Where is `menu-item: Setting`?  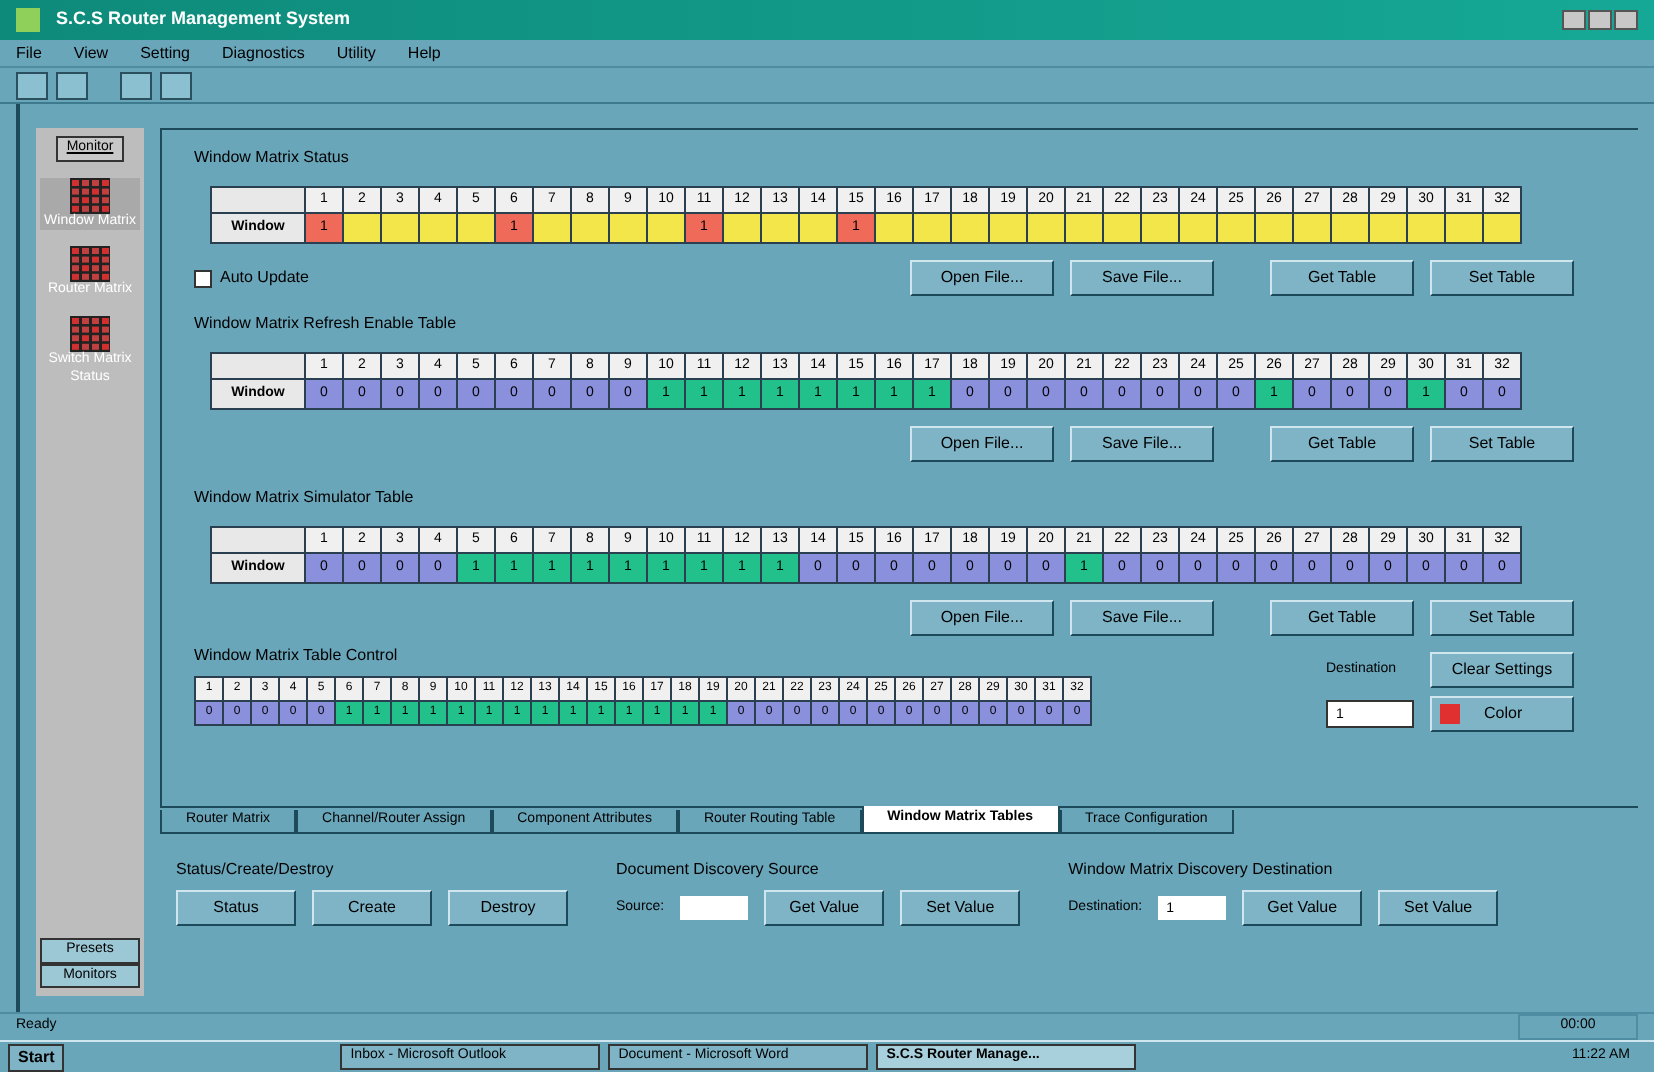
menu-item: Setting is located at coordinates (165, 53).